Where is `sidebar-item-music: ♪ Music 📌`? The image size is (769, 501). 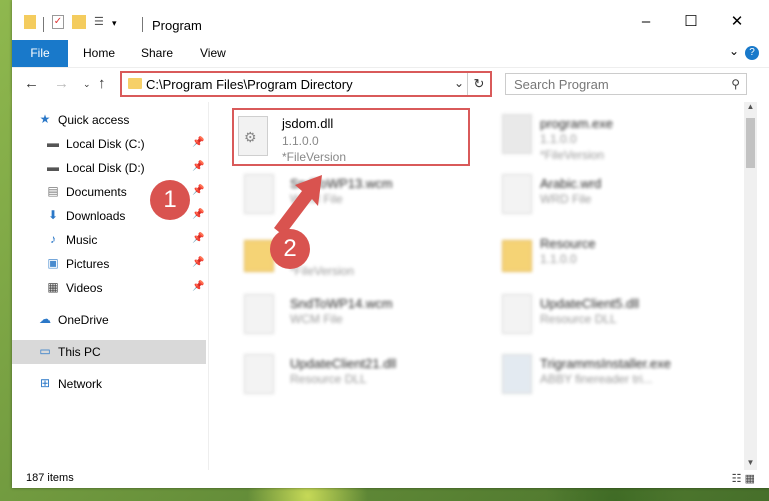
sidebar-item-music: ♪ Music 📌 is located at coordinates (109, 240).